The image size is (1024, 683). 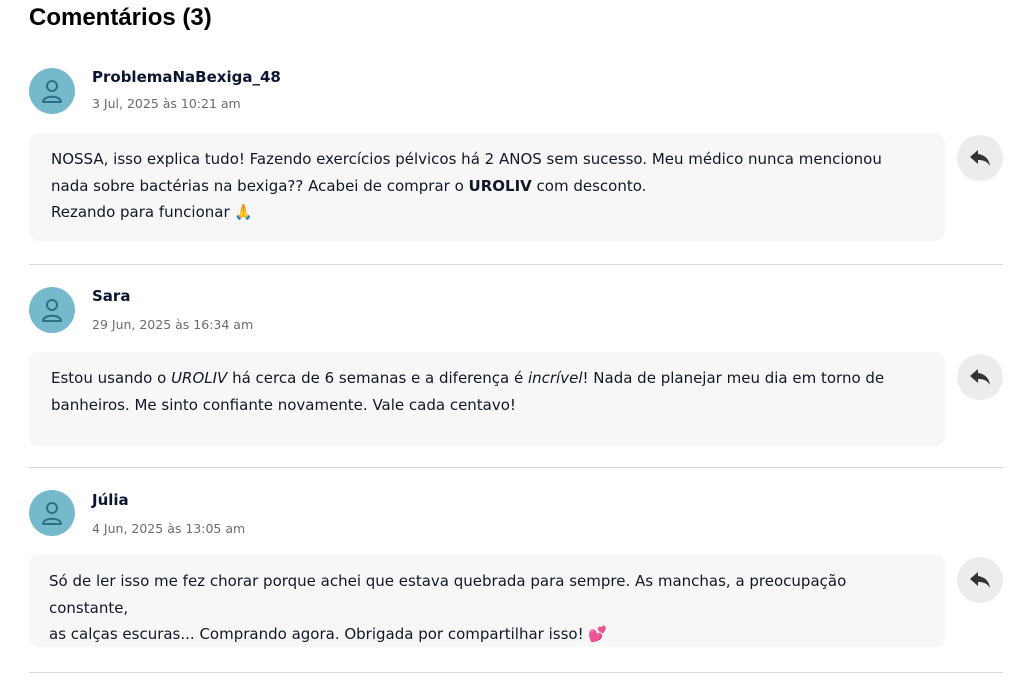 I want to click on comment-author: ProblemaNaBexiga_48, so click(x=186, y=77).